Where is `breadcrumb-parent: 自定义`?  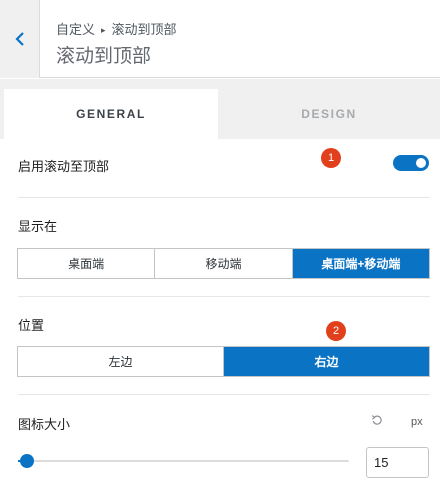 breadcrumb-parent: 自定义 is located at coordinates (75, 29).